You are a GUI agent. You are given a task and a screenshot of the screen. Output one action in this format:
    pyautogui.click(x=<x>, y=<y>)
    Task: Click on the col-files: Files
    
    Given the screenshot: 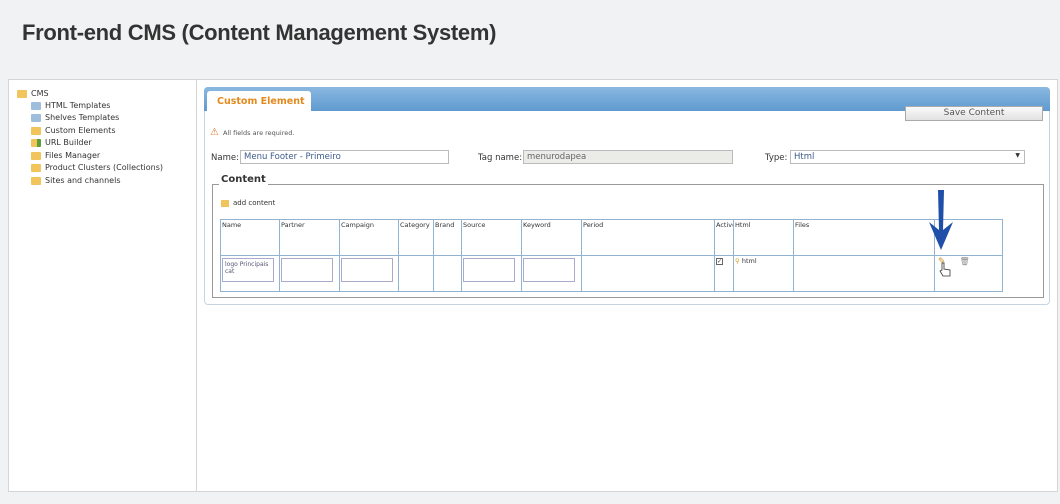 What is the action you would take?
    pyautogui.click(x=864, y=237)
    